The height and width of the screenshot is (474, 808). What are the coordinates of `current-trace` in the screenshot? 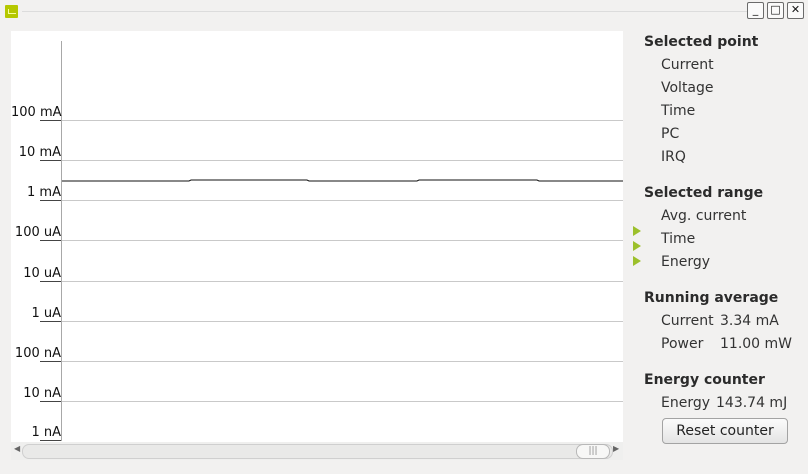 It's located at (342, 180).